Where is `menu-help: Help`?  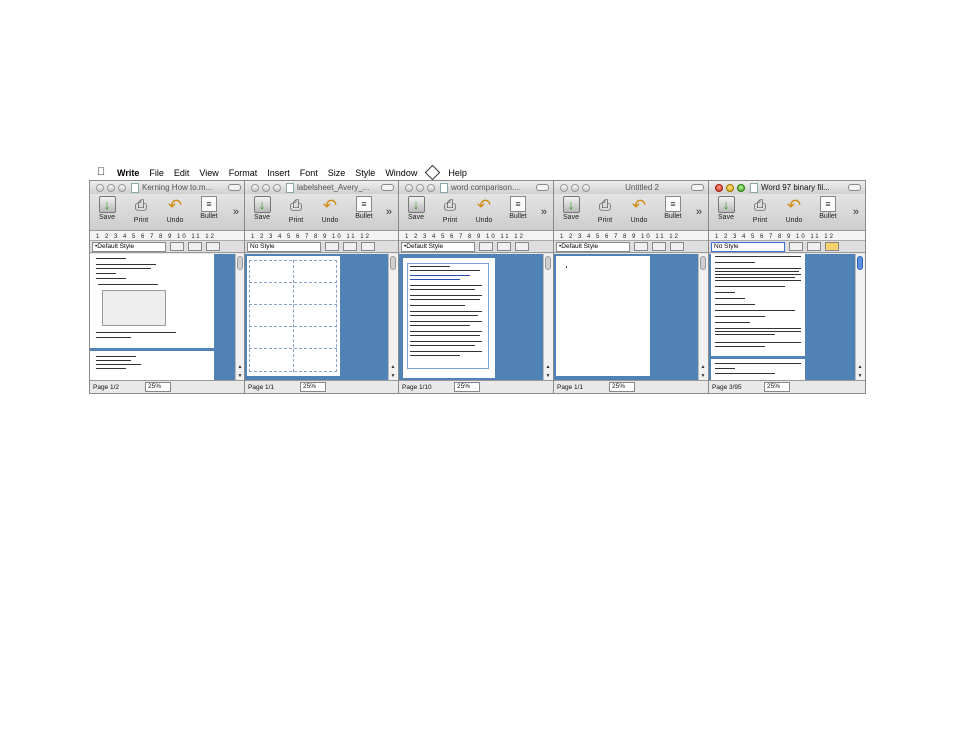
menu-help: Help is located at coordinates (457, 173).